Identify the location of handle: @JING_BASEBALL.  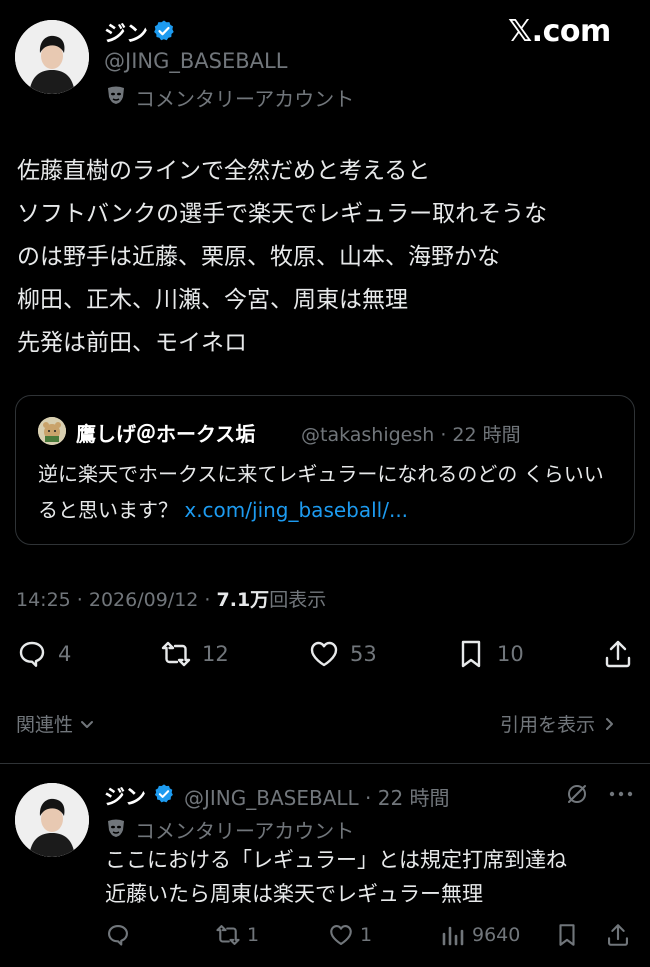
(195, 61).